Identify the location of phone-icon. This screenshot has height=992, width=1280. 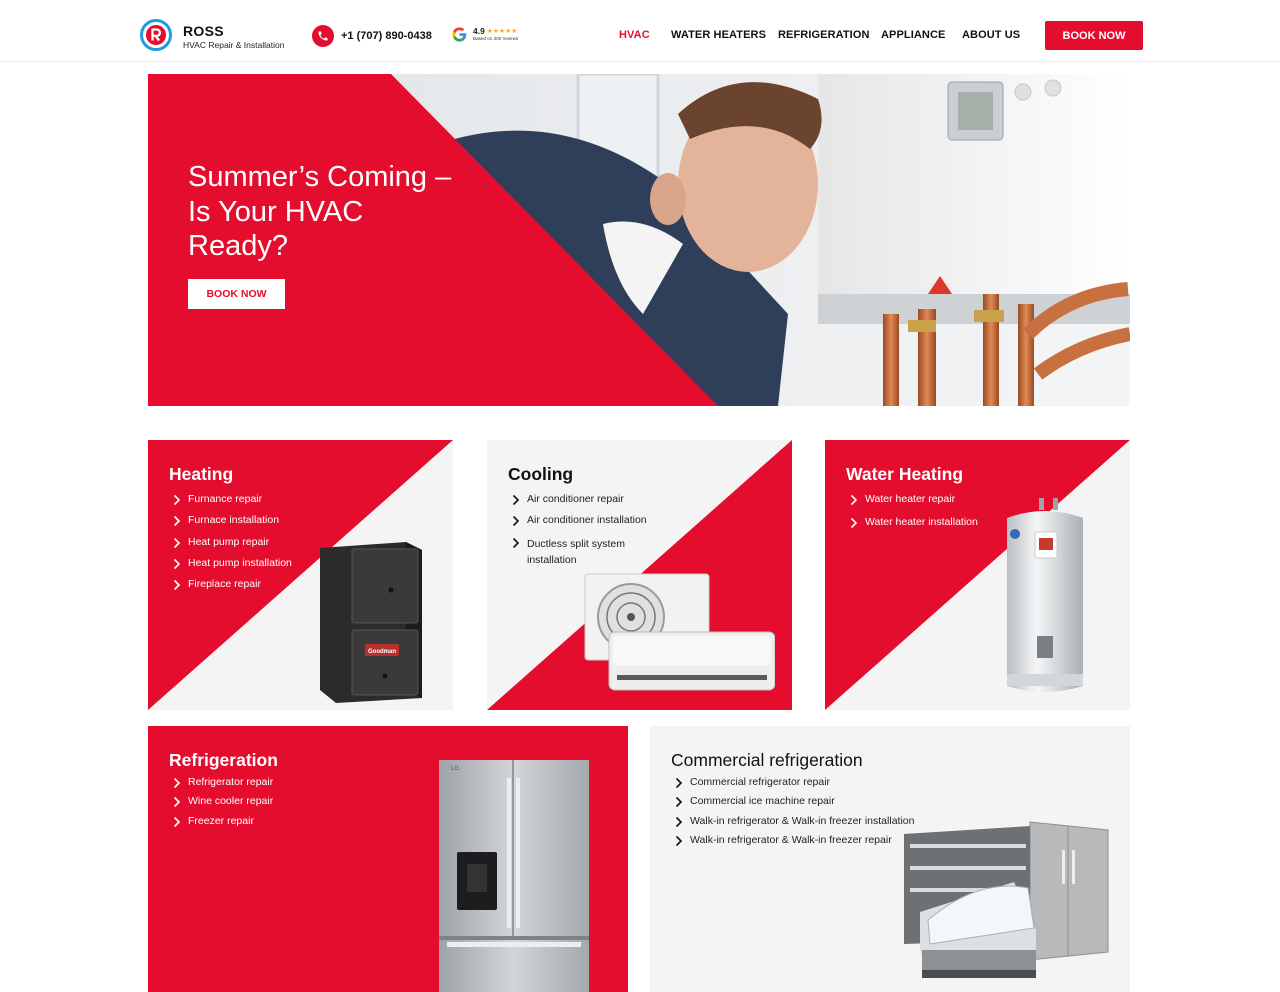
(323, 36).